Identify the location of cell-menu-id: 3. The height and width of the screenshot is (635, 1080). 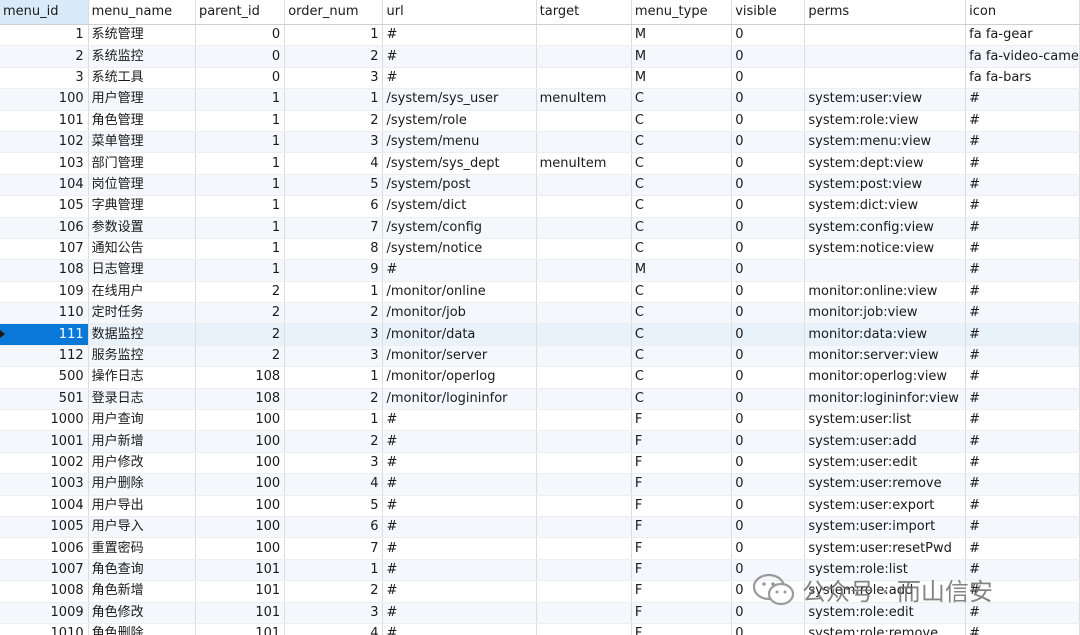
(44, 78).